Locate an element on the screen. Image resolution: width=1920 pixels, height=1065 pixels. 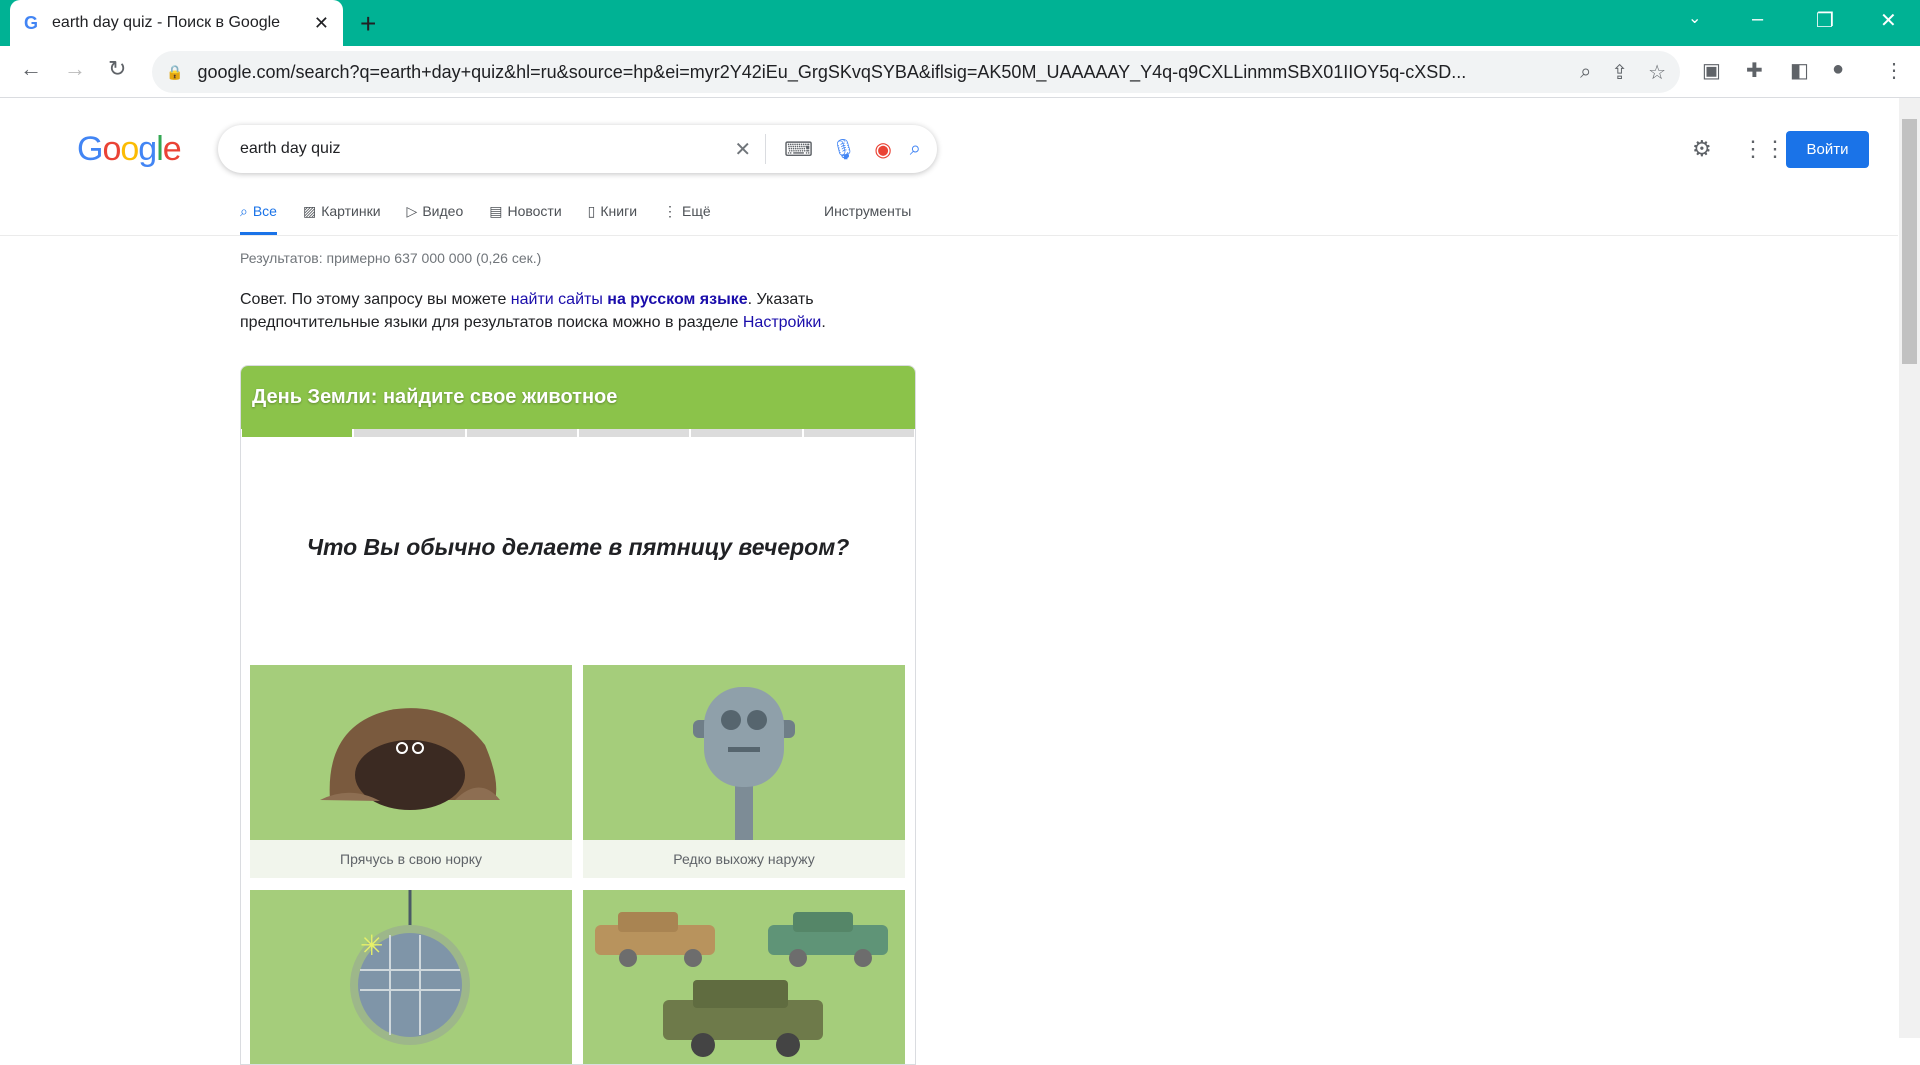
lock-icon: 🔒 is located at coordinates (175, 71).